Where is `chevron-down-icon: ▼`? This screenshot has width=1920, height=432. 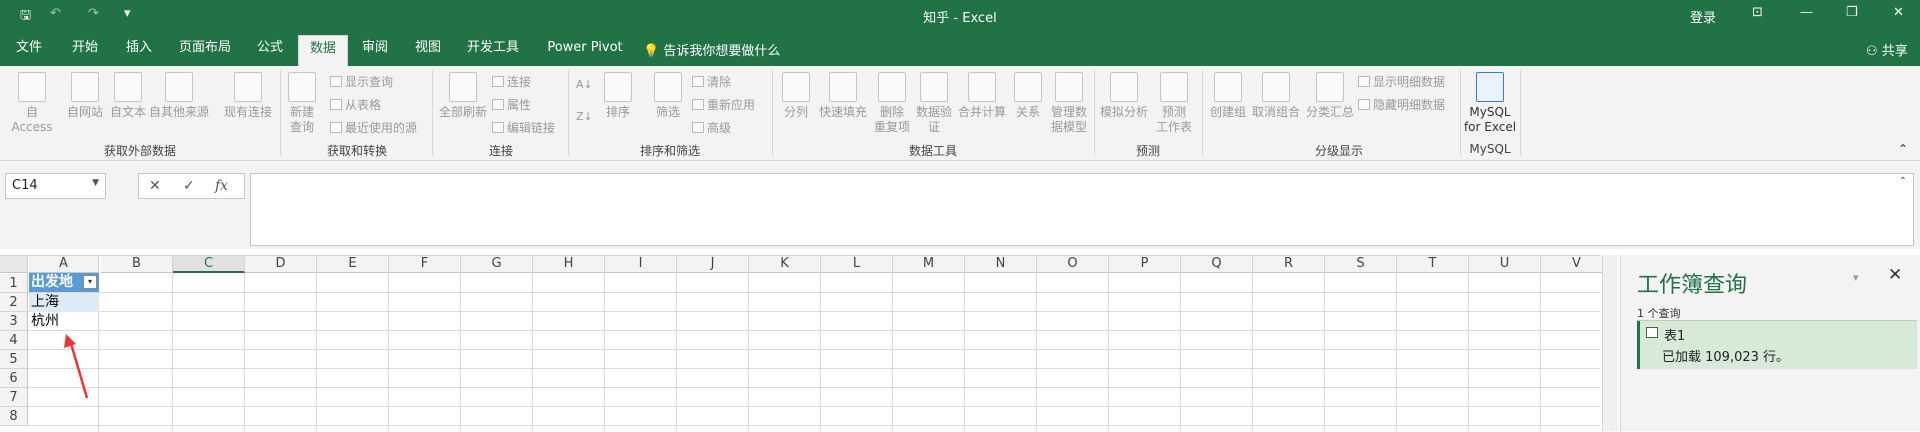
chevron-down-icon: ▼ is located at coordinates (95, 183).